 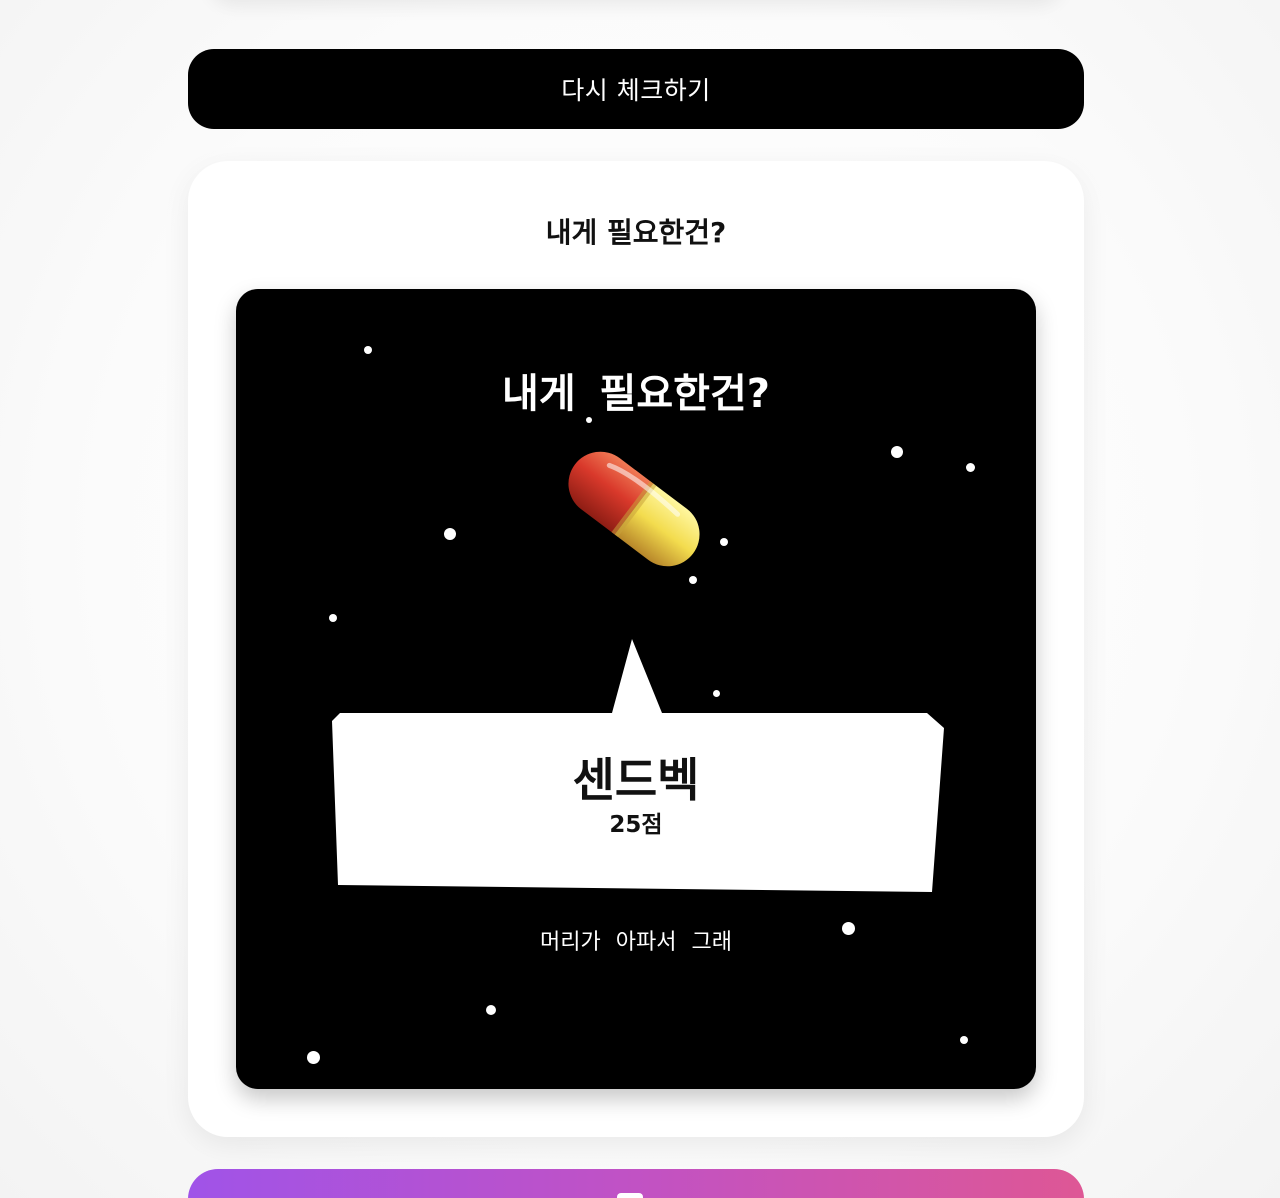 What do you see at coordinates (634, 509) in the screenshot?
I see `pill-icon` at bounding box center [634, 509].